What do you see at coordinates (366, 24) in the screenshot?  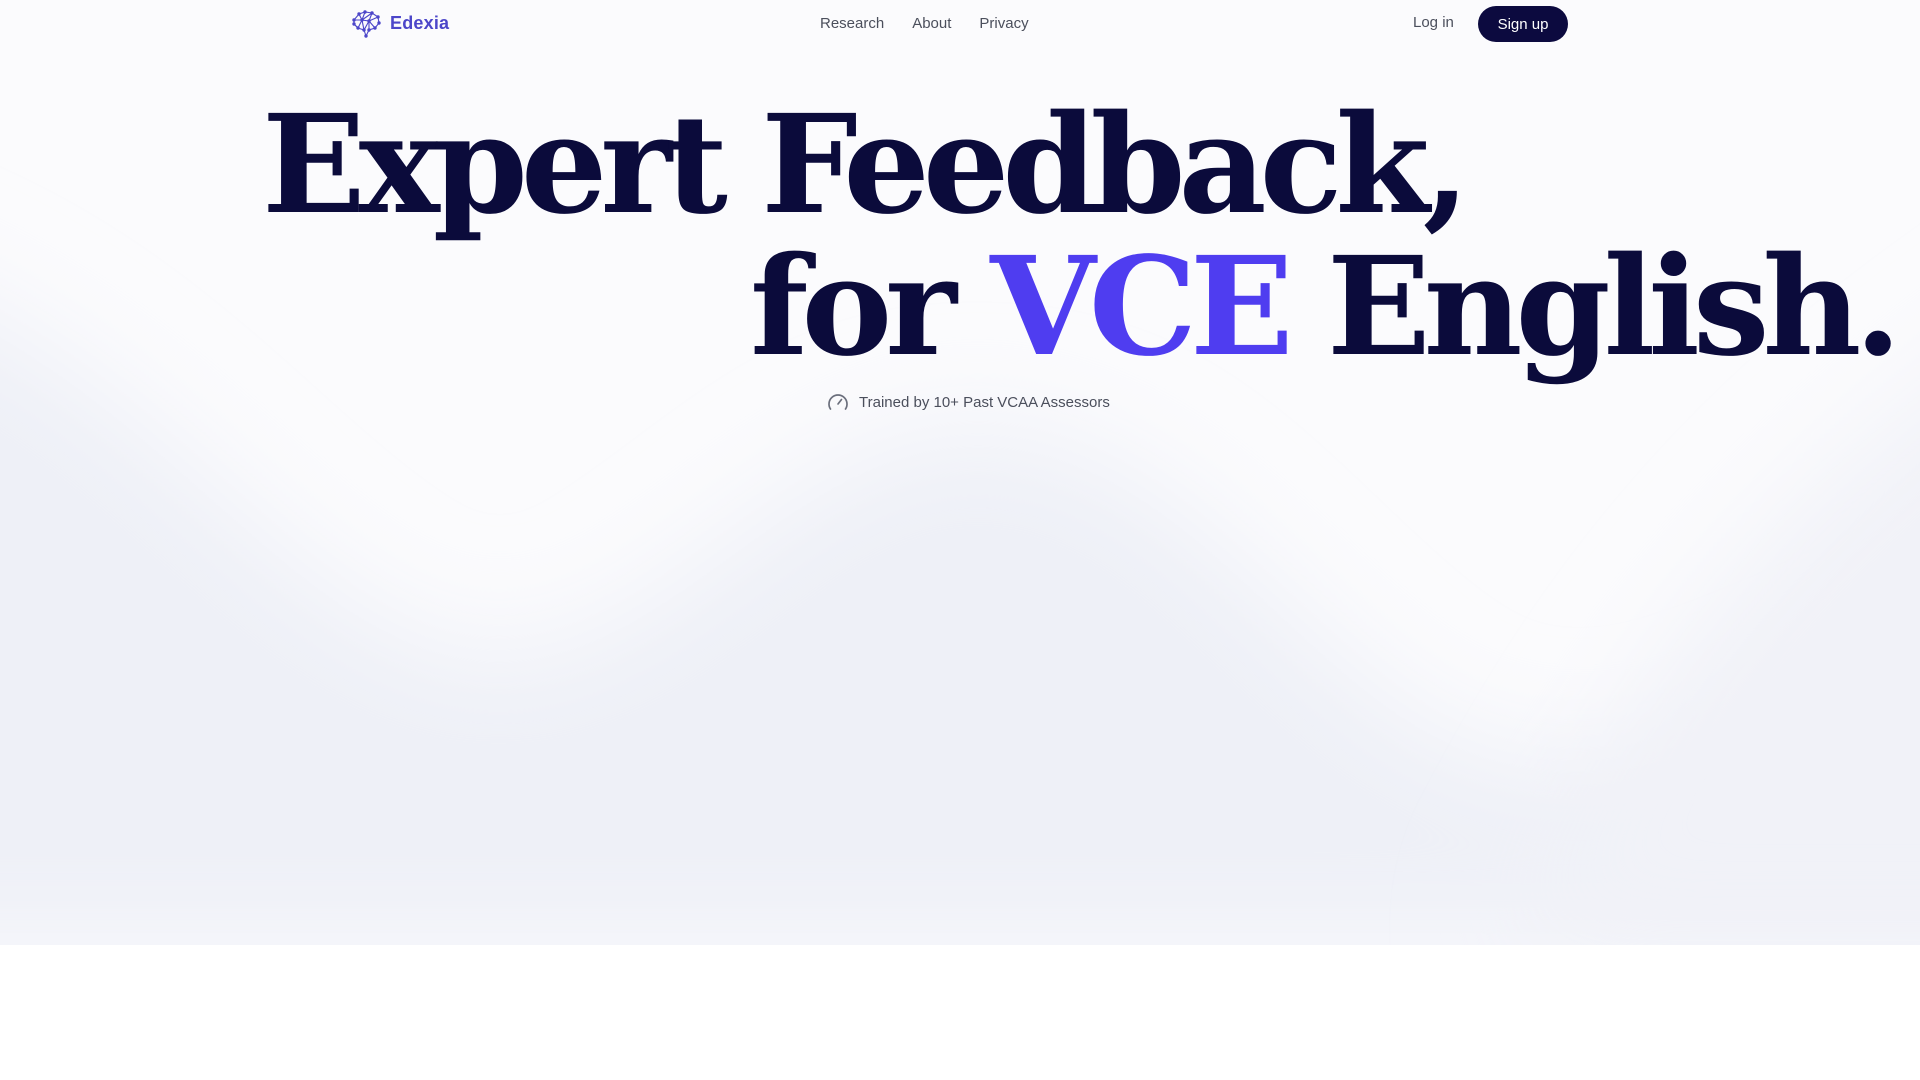 I see `brain-network-icon` at bounding box center [366, 24].